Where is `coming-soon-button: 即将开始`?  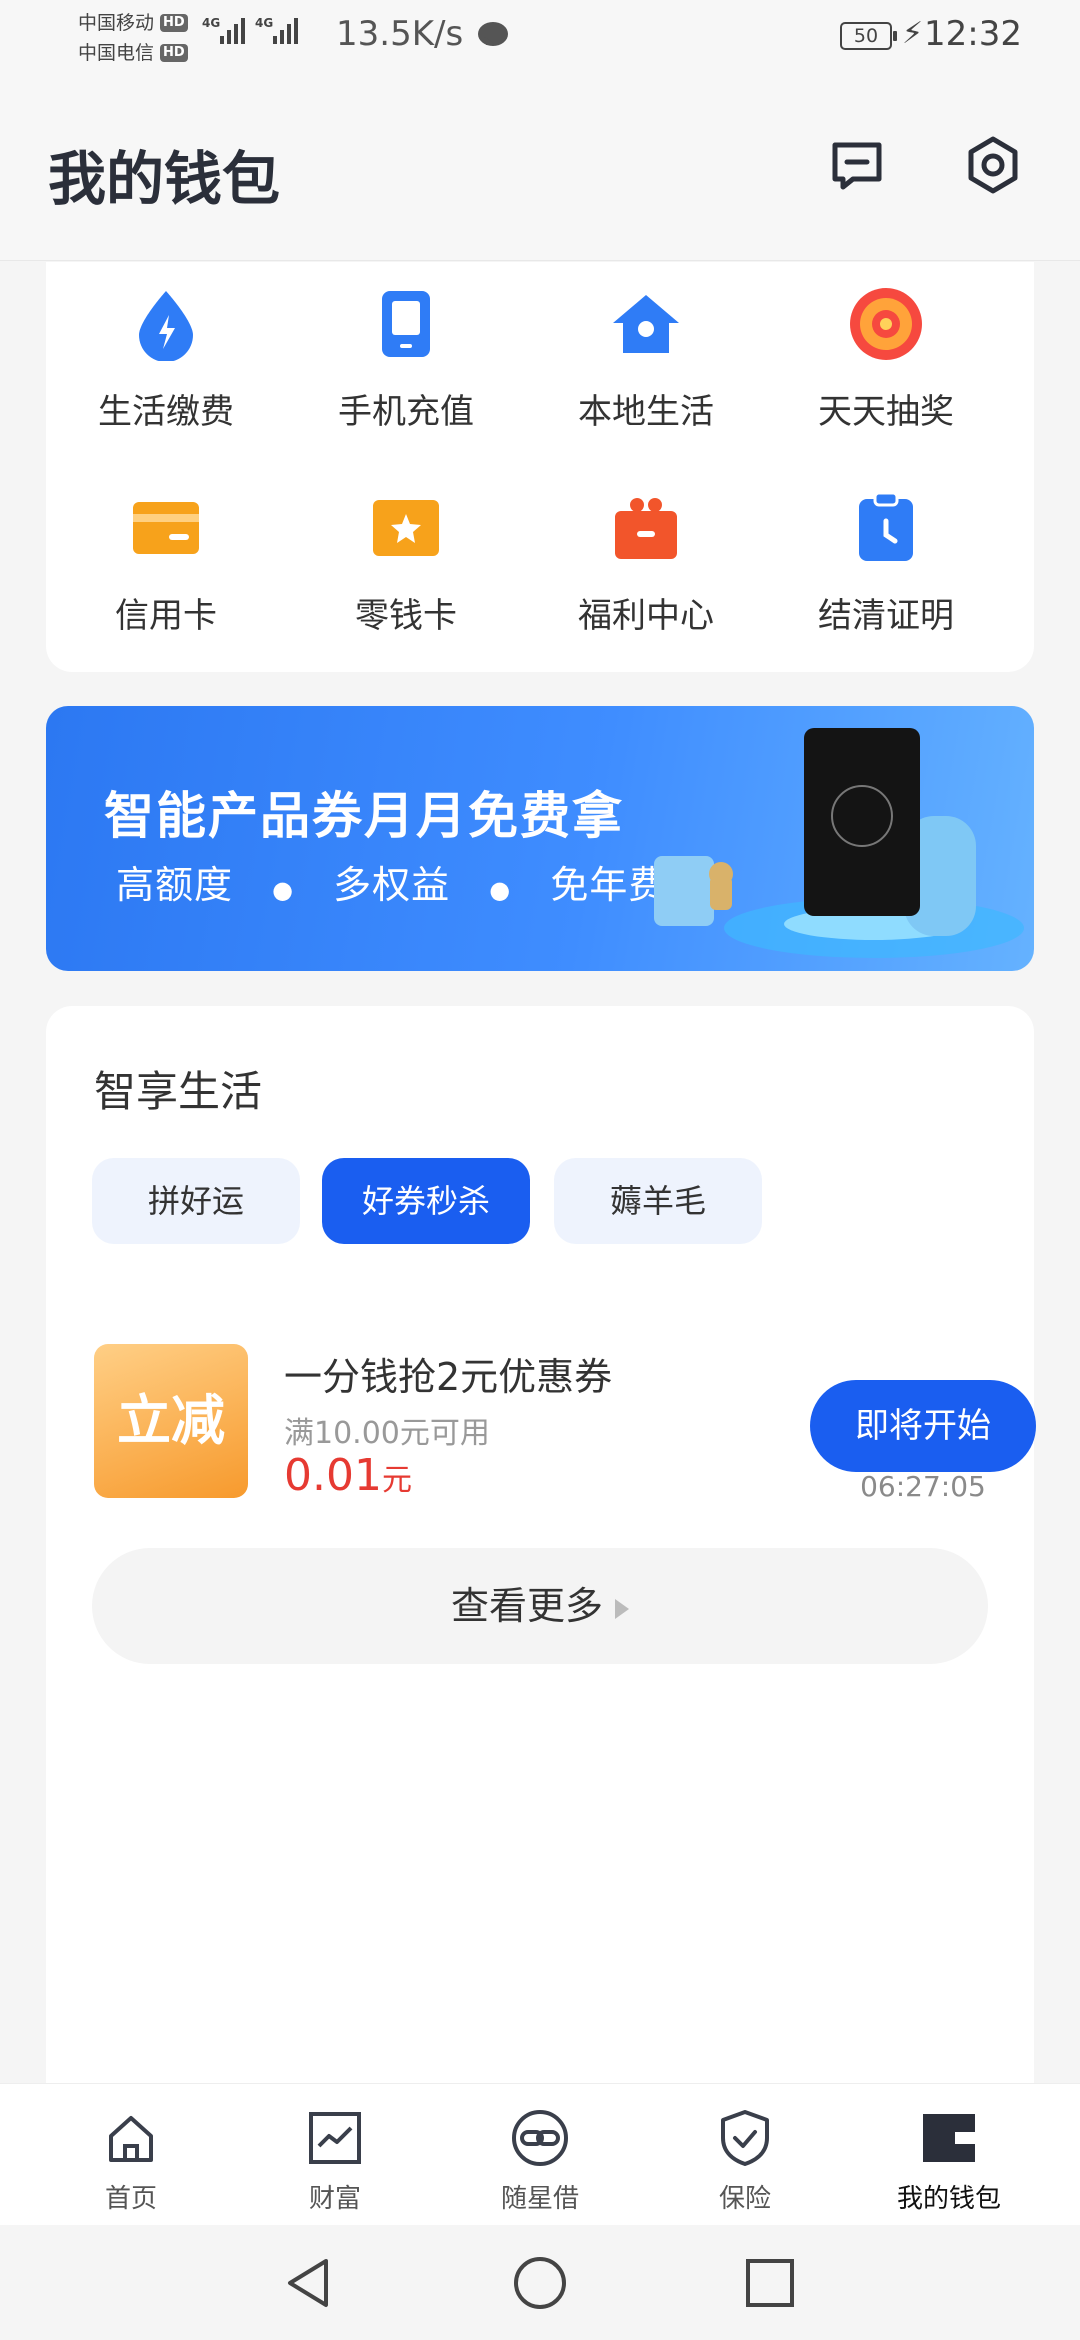
coming-soon-button: 即将开始 is located at coordinates (923, 1426).